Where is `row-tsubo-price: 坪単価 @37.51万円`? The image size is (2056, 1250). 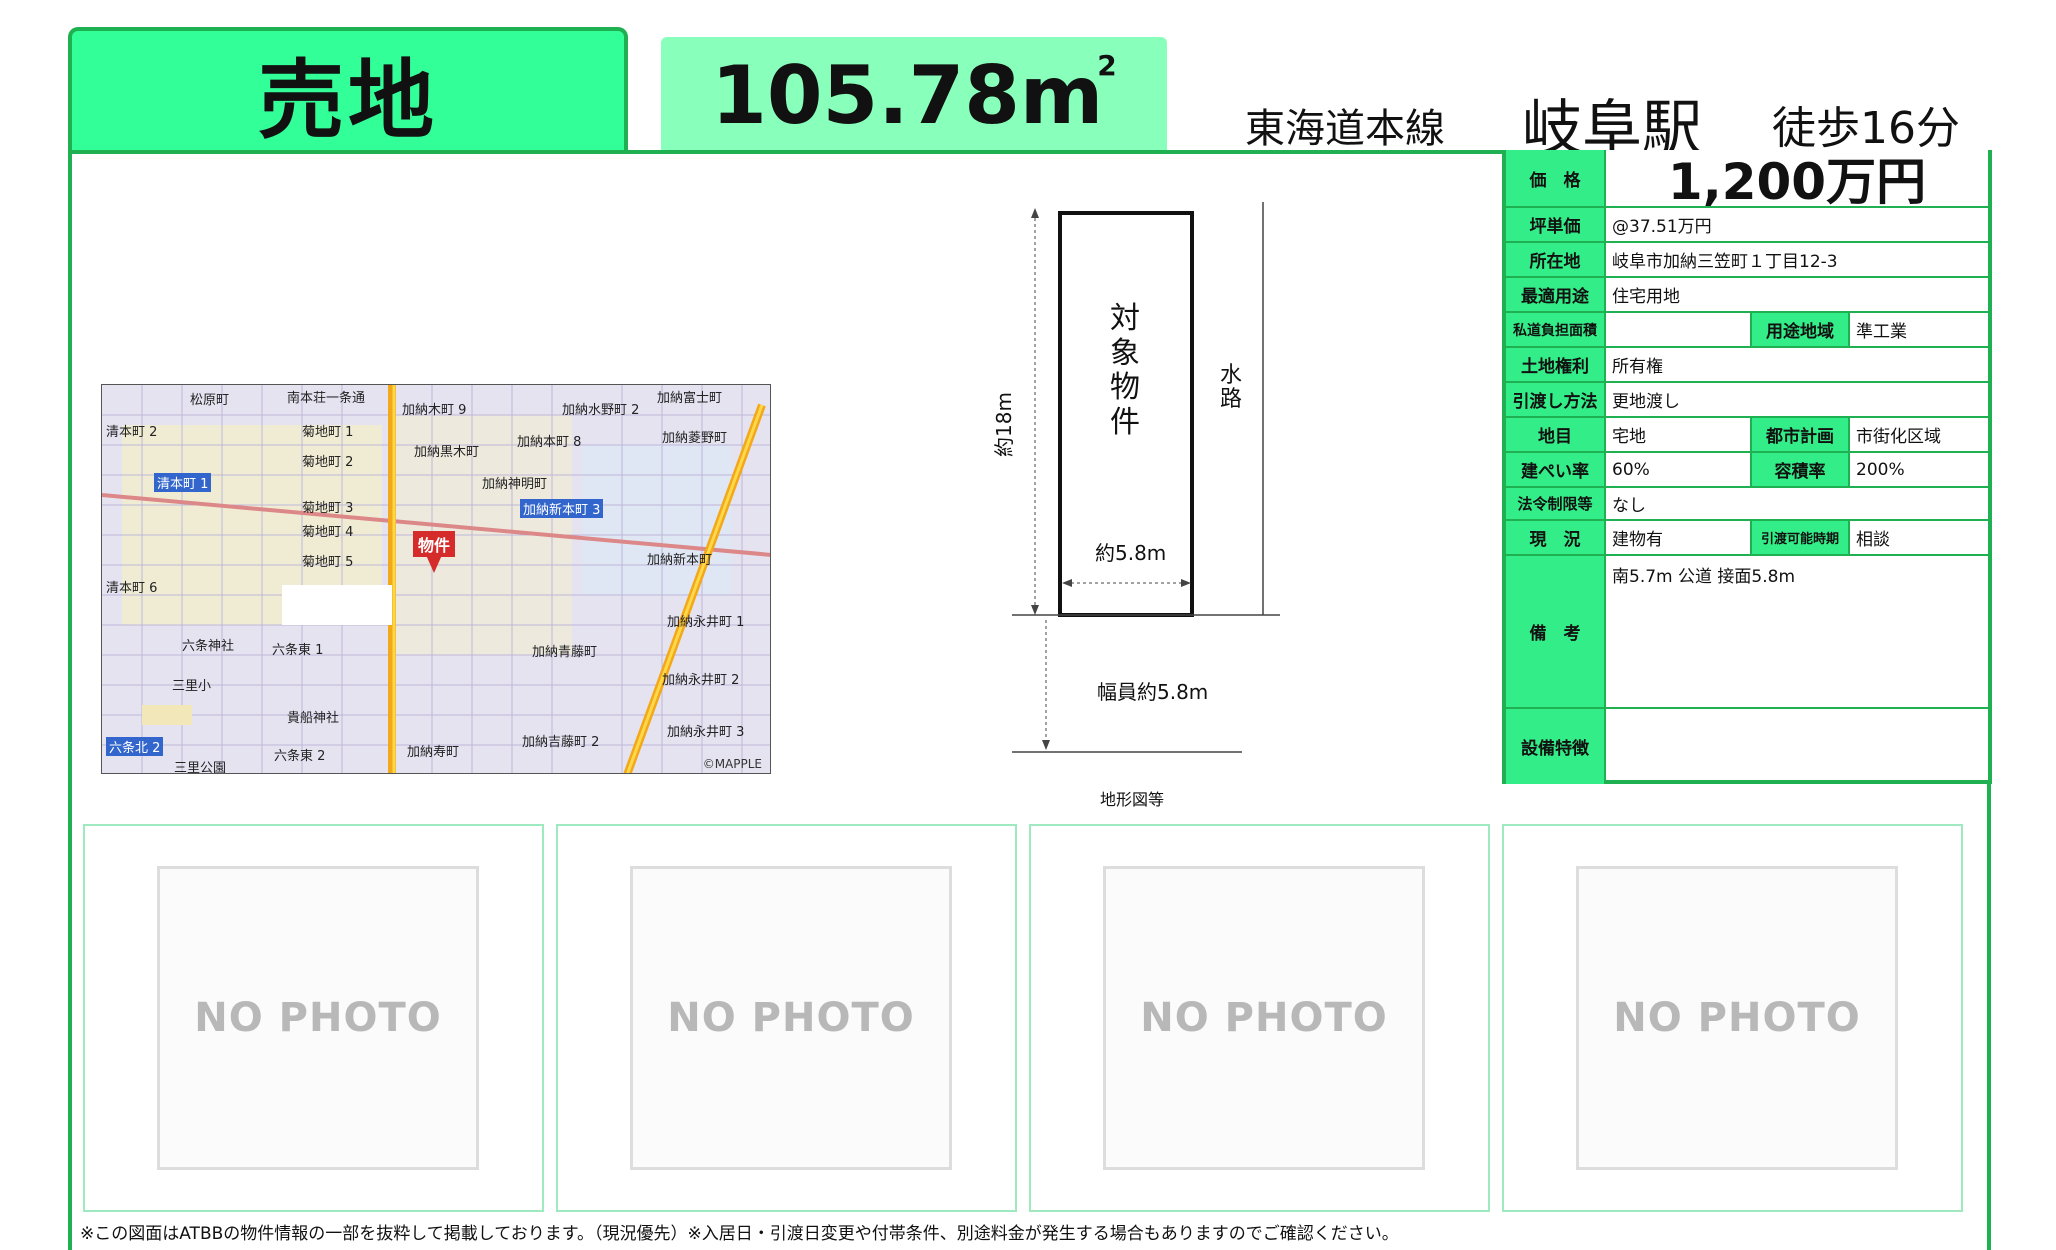 row-tsubo-price: 坪単価 @37.51万円 is located at coordinates (1747, 225).